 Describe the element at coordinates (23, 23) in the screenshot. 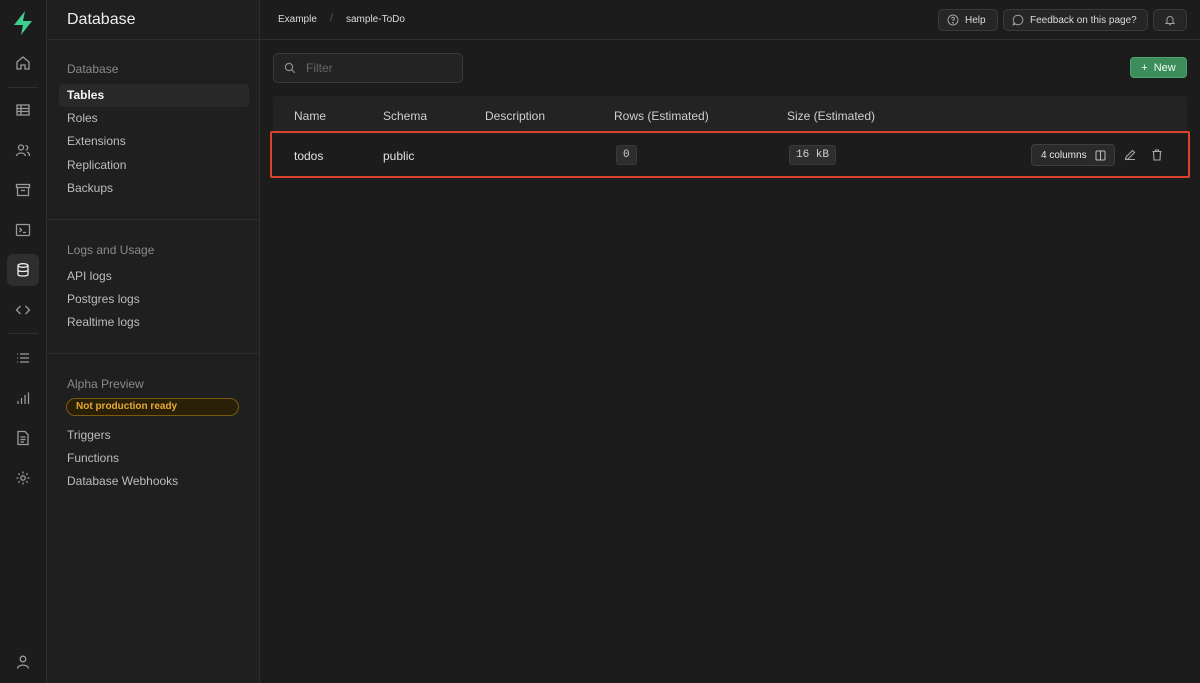

I see `supabase-logo-icon` at that location.